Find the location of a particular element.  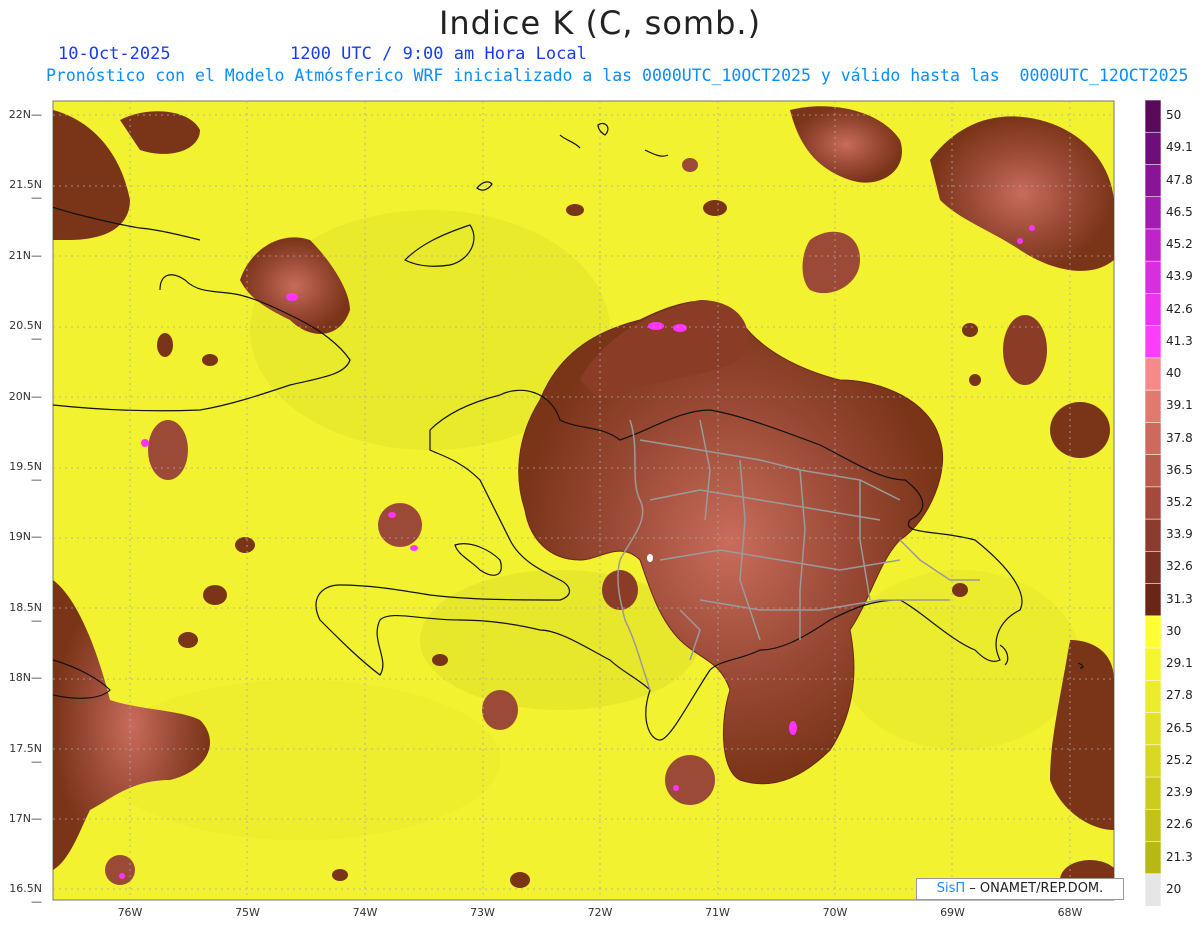

lon-label: 73W is located at coordinates (482, 912).